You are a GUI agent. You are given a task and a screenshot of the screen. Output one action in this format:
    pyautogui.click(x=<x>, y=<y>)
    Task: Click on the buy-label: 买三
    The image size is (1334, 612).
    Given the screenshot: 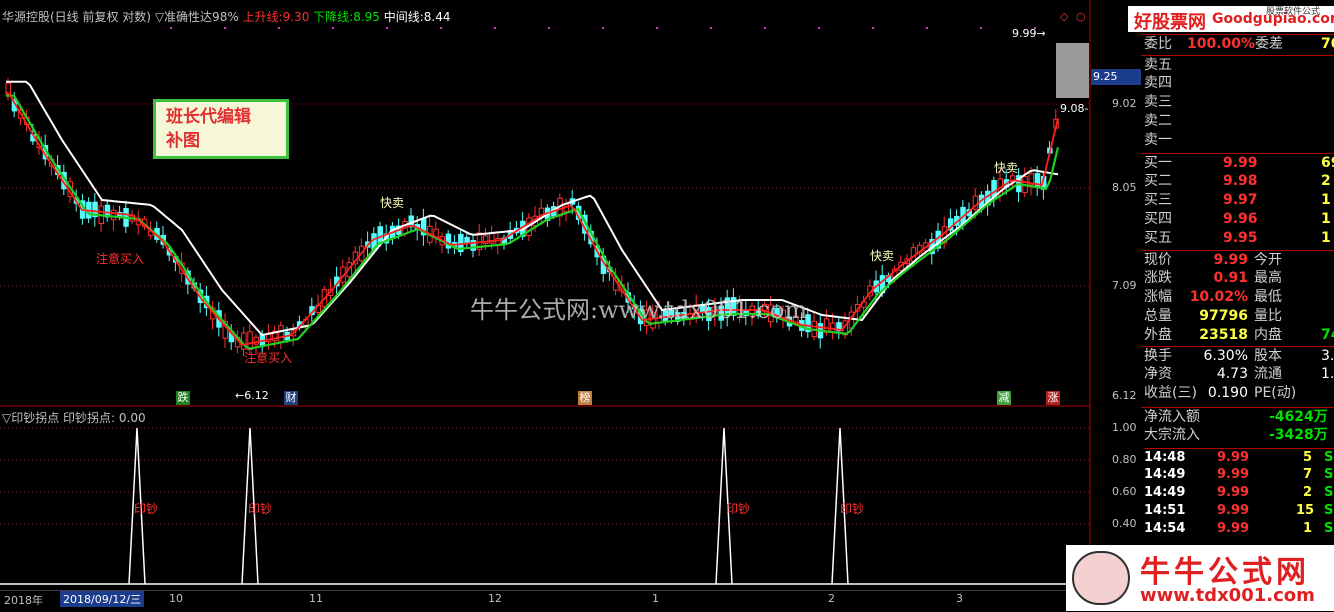 What is the action you would take?
    pyautogui.click(x=1158, y=200)
    